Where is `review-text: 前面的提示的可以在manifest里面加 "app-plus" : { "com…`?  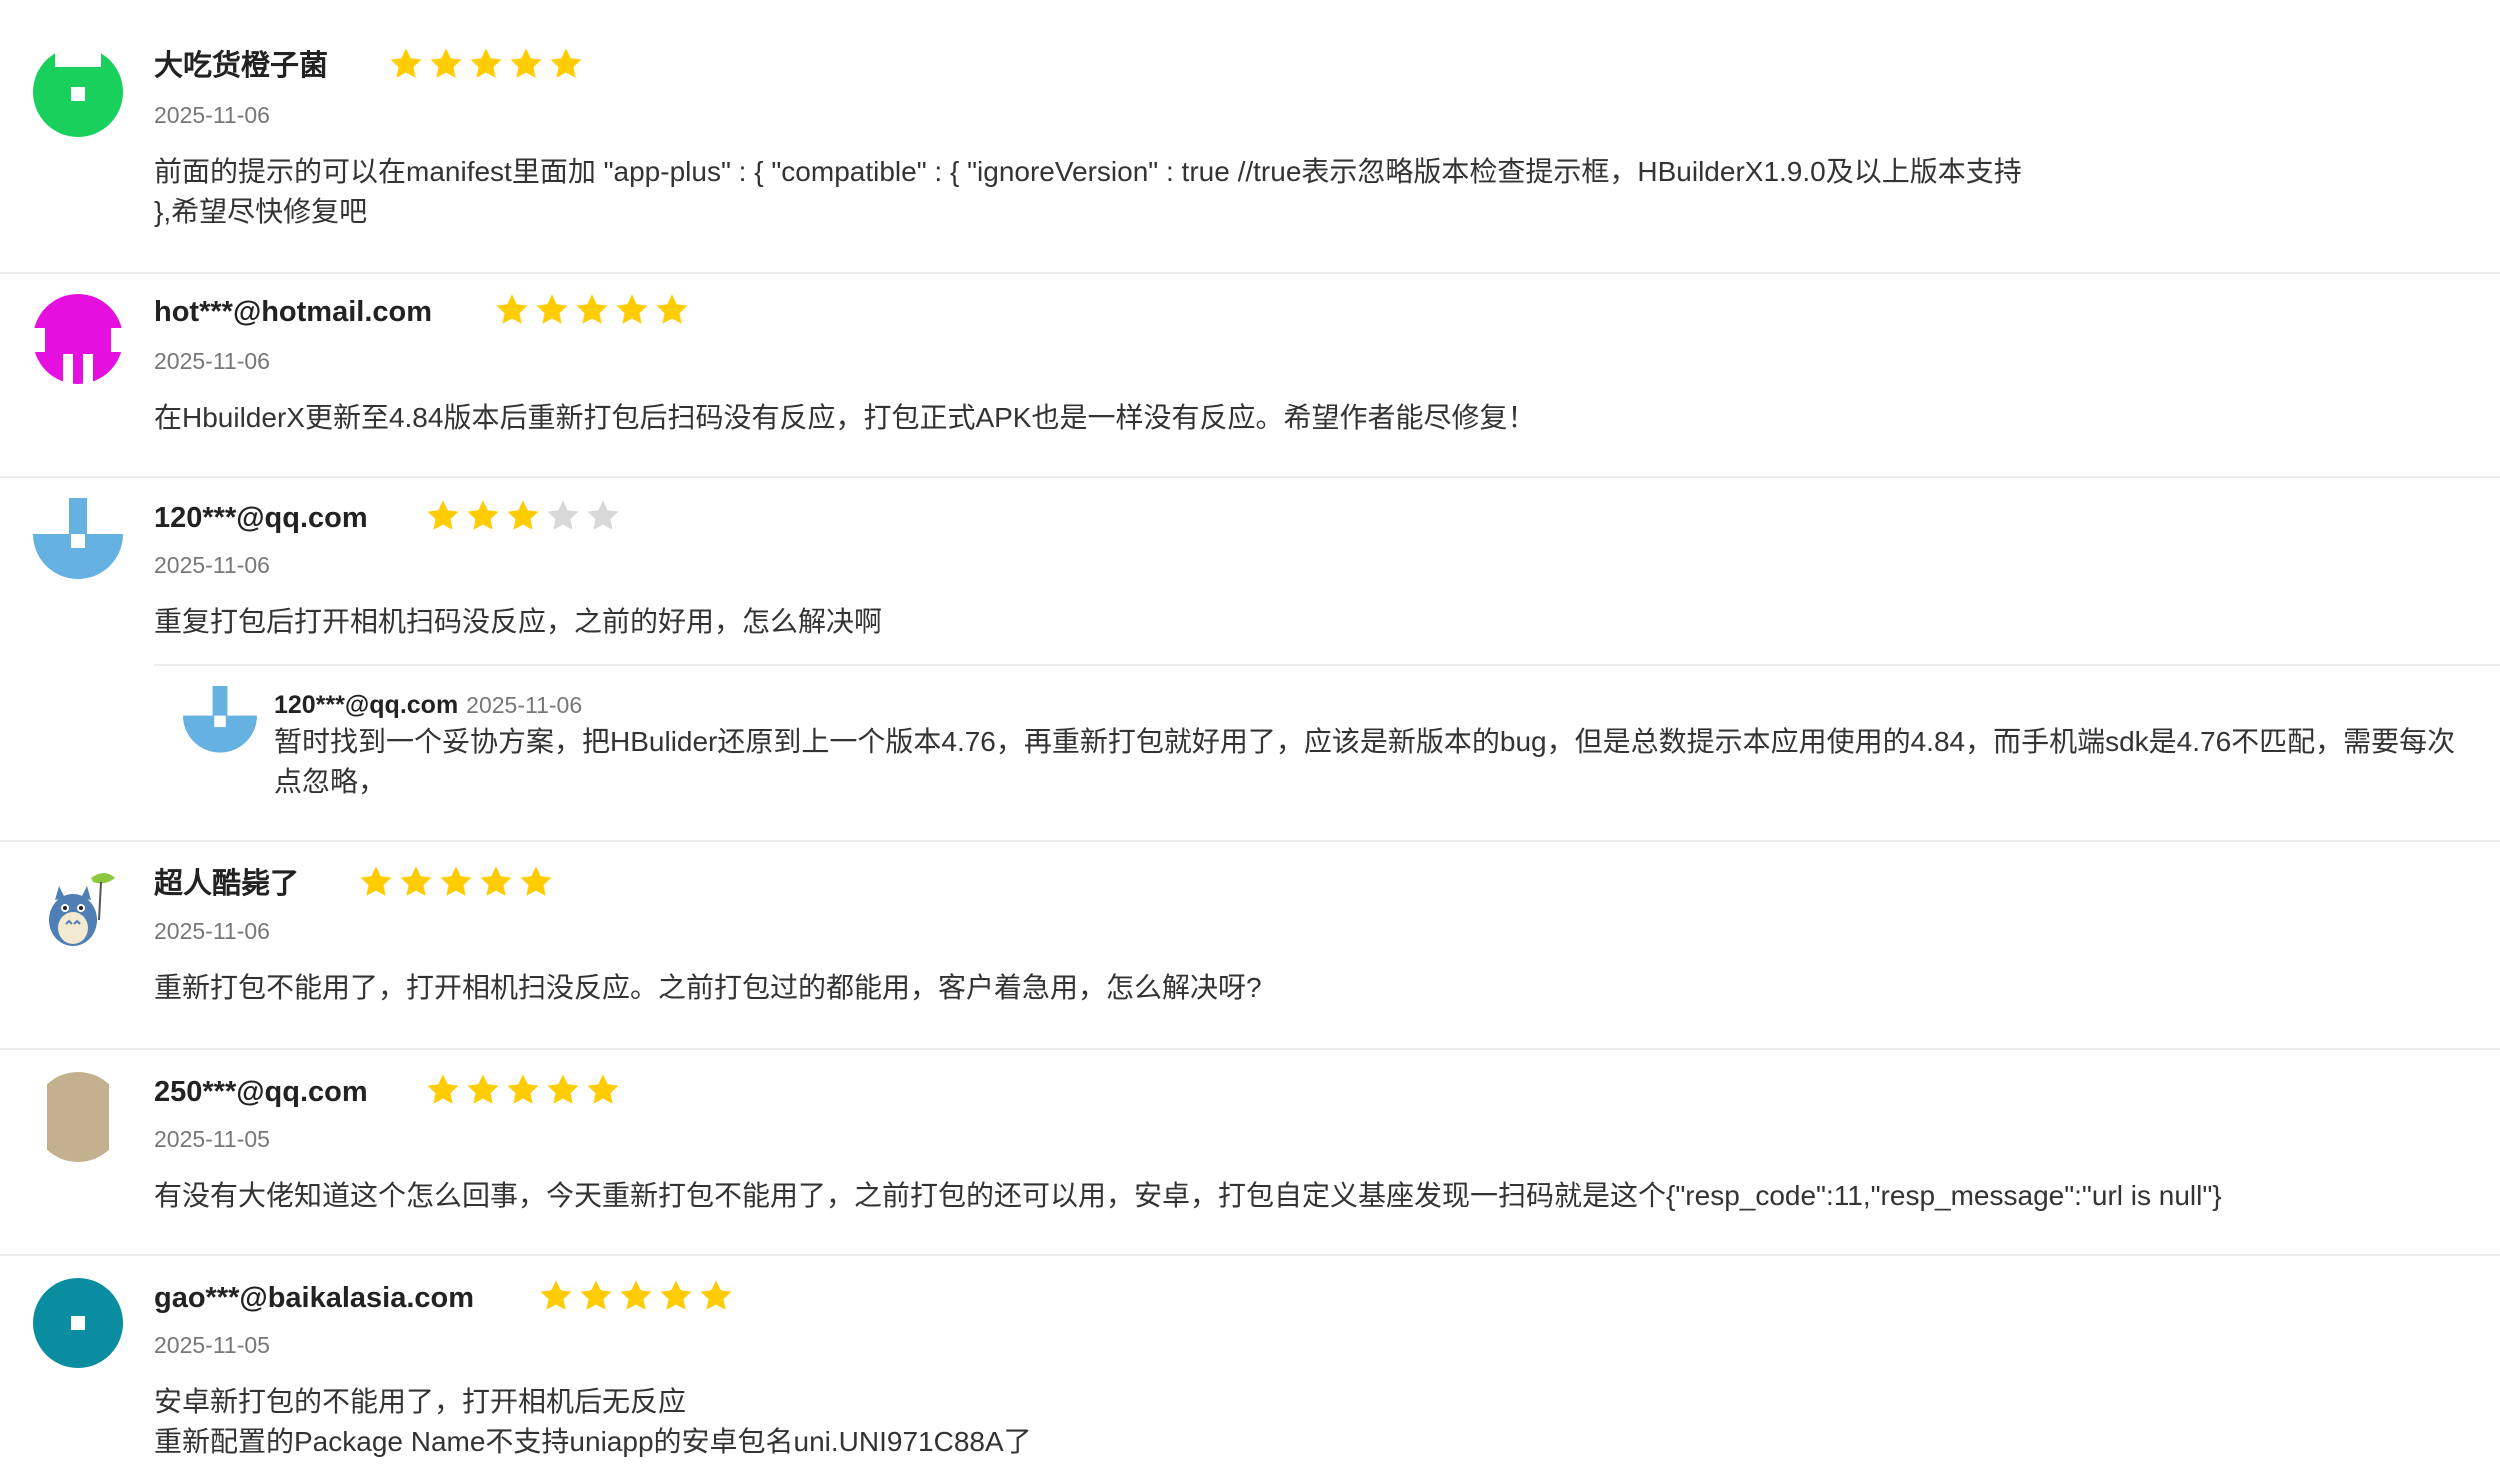 review-text: 前面的提示的可以在manifest里面加 "app-plus" : { "com… is located at coordinates (1088, 191).